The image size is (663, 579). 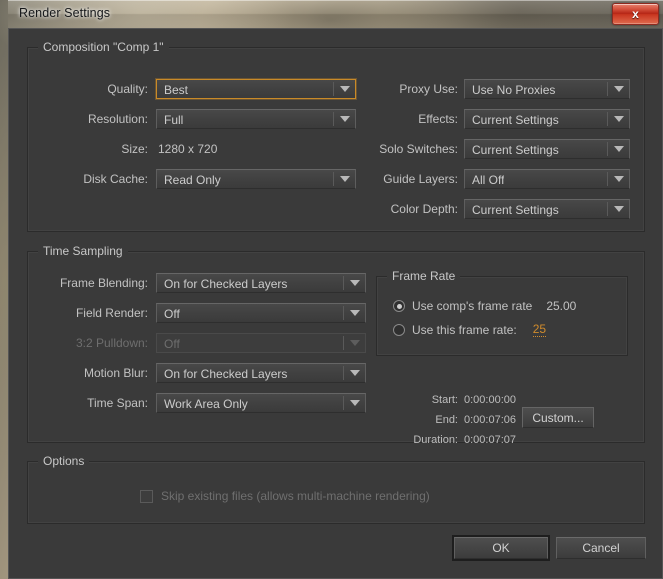 I want to click on frame-blending-value: On for Checked Layers, so click(x=226, y=284).